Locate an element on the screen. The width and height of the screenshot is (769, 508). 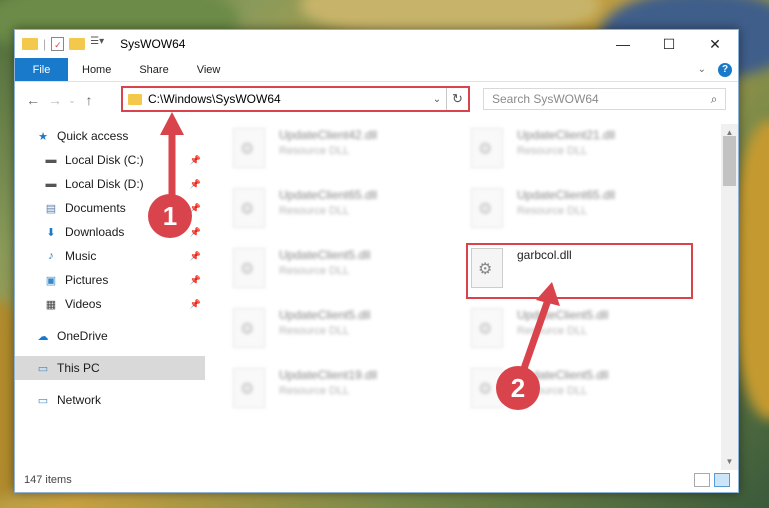
up-arrow-icon: ↑ is located at coordinates (89, 100).